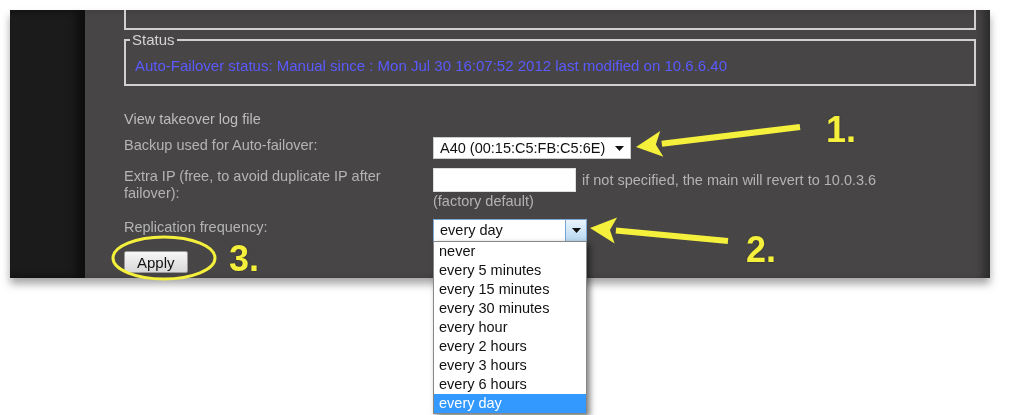 Image resolution: width=1015 pixels, height=415 pixels. I want to click on dropdown-option: every 30 minutes, so click(510, 308).